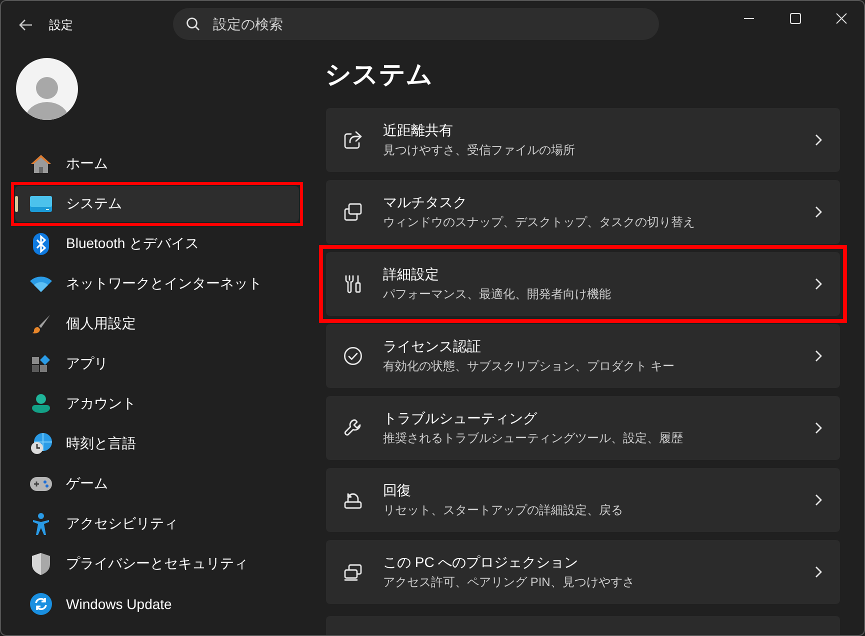 The height and width of the screenshot is (636, 865). What do you see at coordinates (157, 244) in the screenshot?
I see `nav-item: Bluetooth とデバイス` at bounding box center [157, 244].